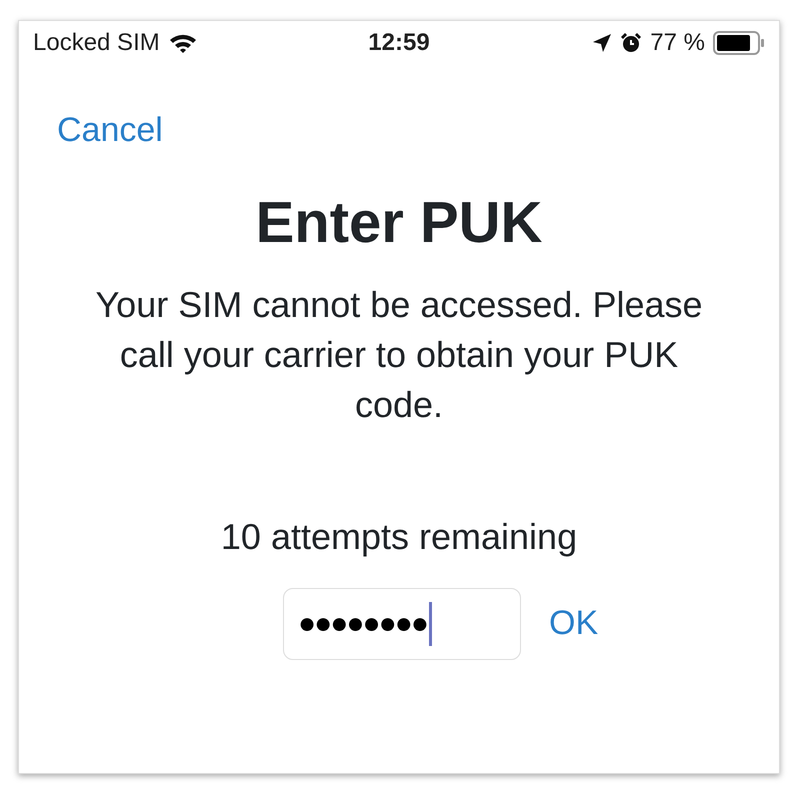  I want to click on battery-percent: 77 %, so click(677, 43).